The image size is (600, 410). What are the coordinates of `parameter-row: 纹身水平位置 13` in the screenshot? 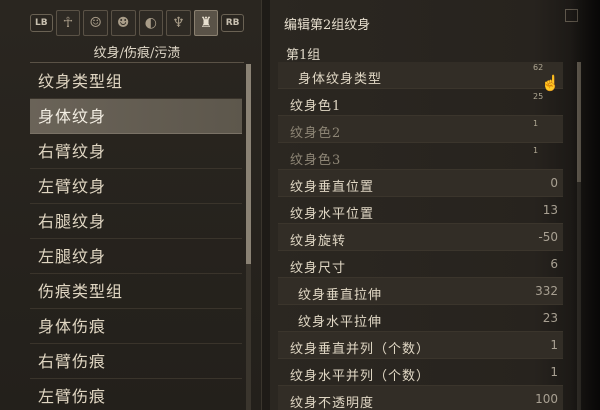 It's located at (420, 210).